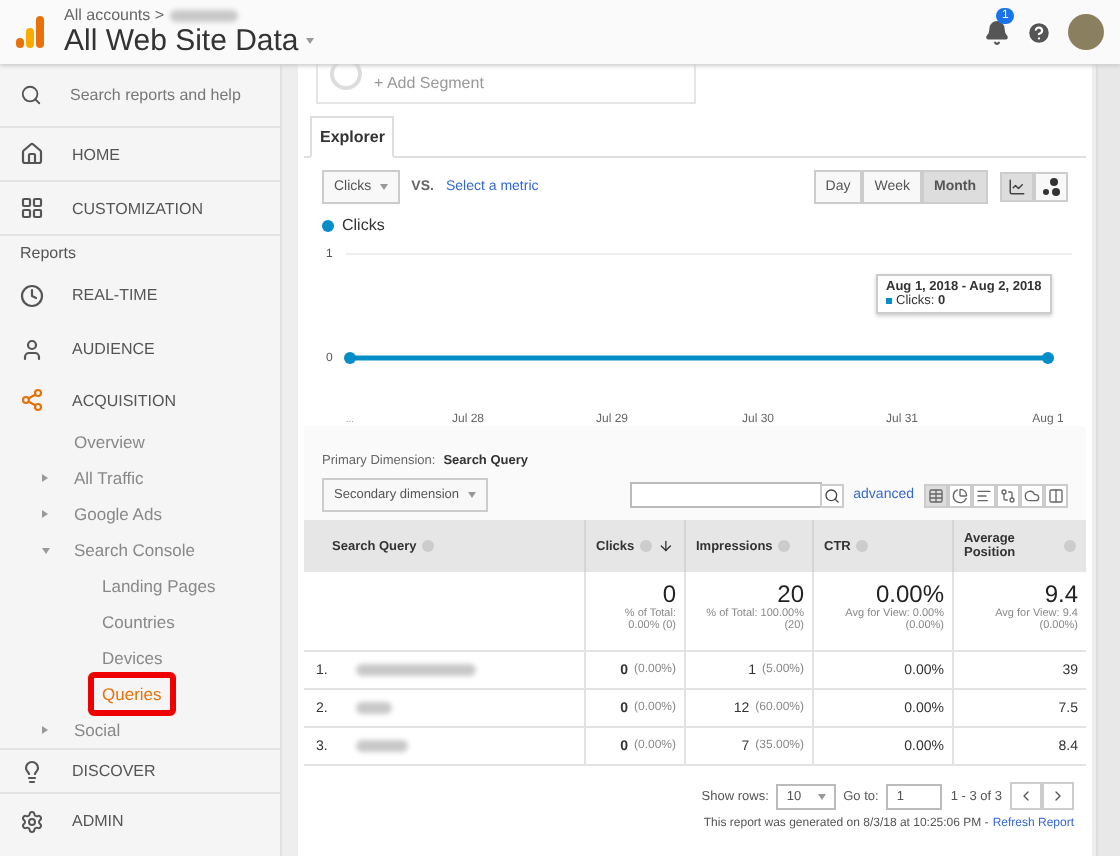  What do you see at coordinates (32, 208) in the screenshot?
I see `grid-icon` at bounding box center [32, 208].